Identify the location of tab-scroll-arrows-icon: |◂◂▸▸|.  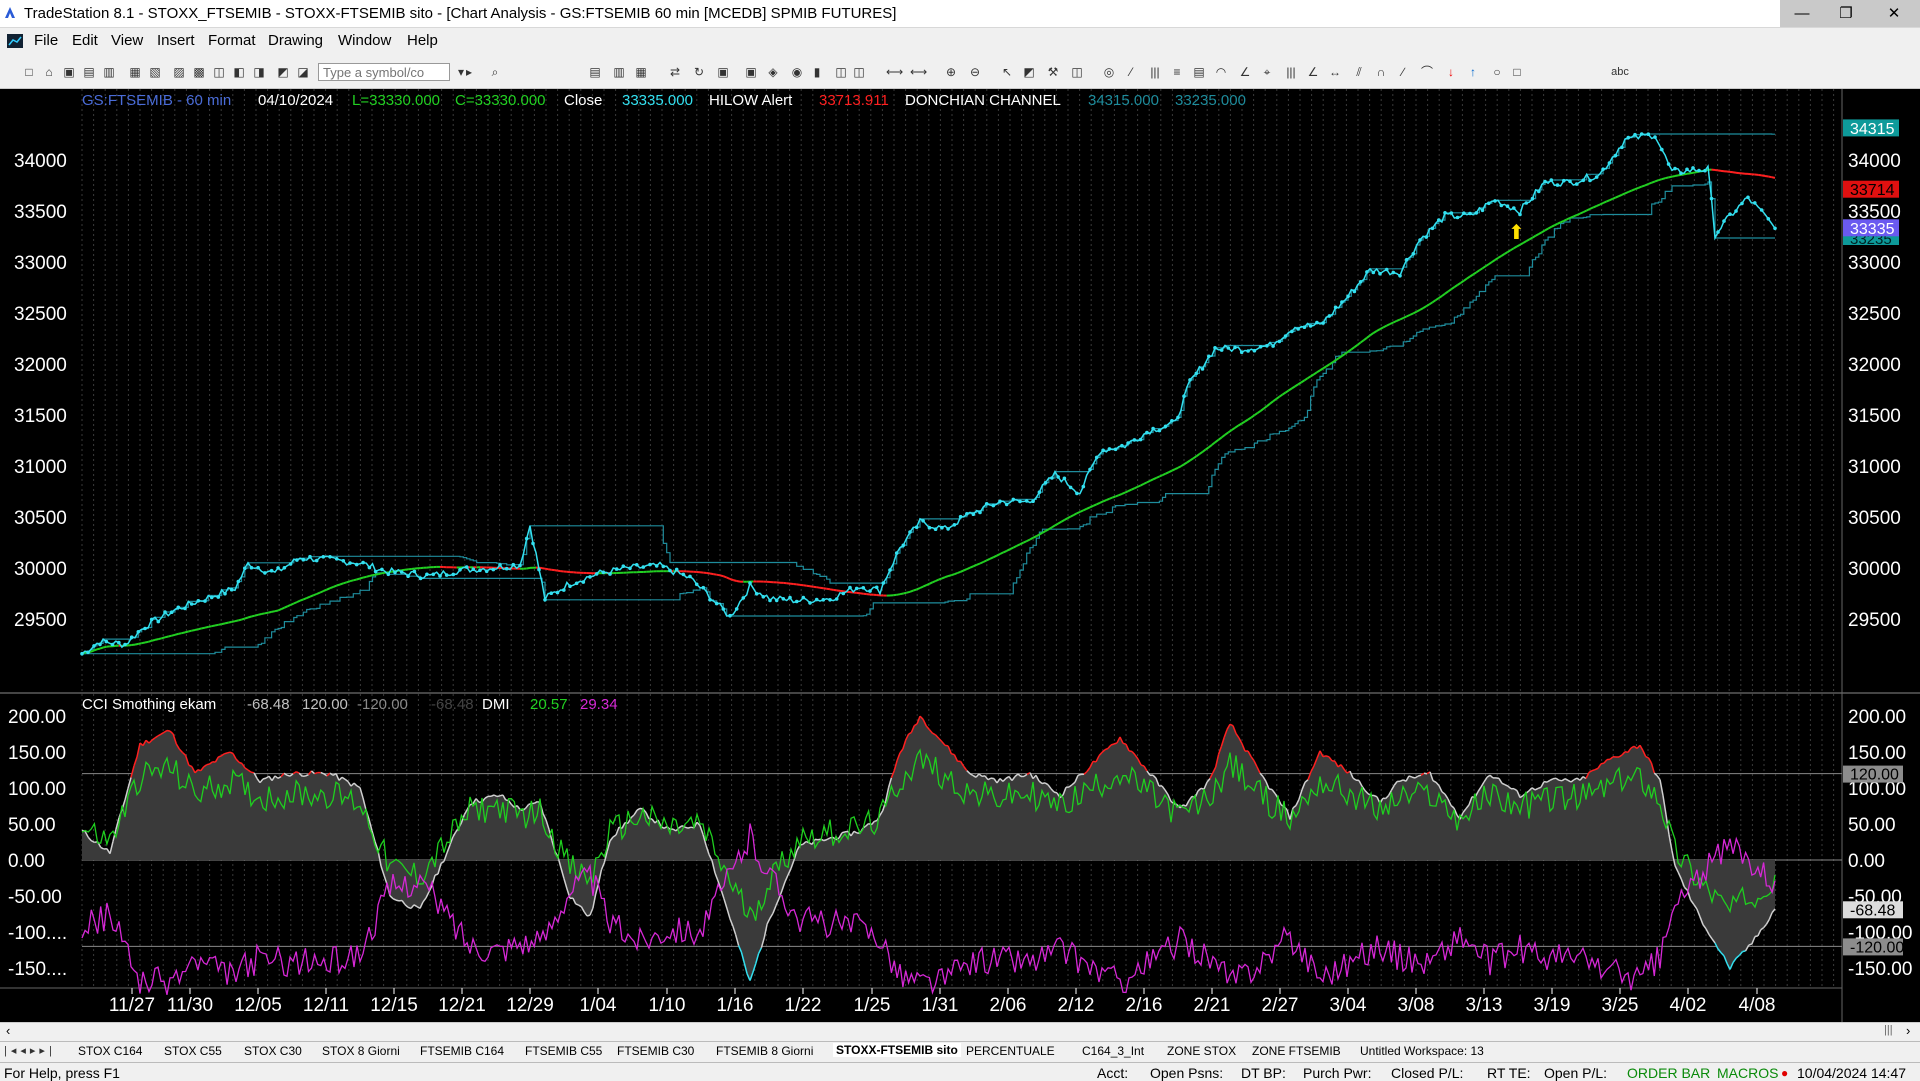
(30, 1050).